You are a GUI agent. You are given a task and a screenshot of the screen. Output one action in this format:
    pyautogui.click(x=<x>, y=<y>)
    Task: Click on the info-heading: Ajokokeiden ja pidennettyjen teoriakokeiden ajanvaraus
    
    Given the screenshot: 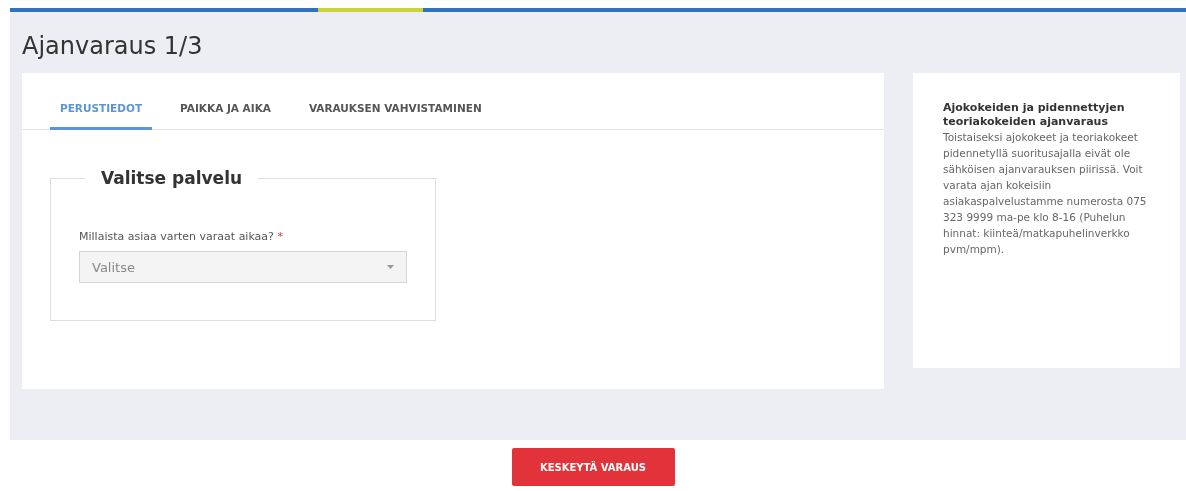 What is the action you would take?
    pyautogui.click(x=1034, y=114)
    